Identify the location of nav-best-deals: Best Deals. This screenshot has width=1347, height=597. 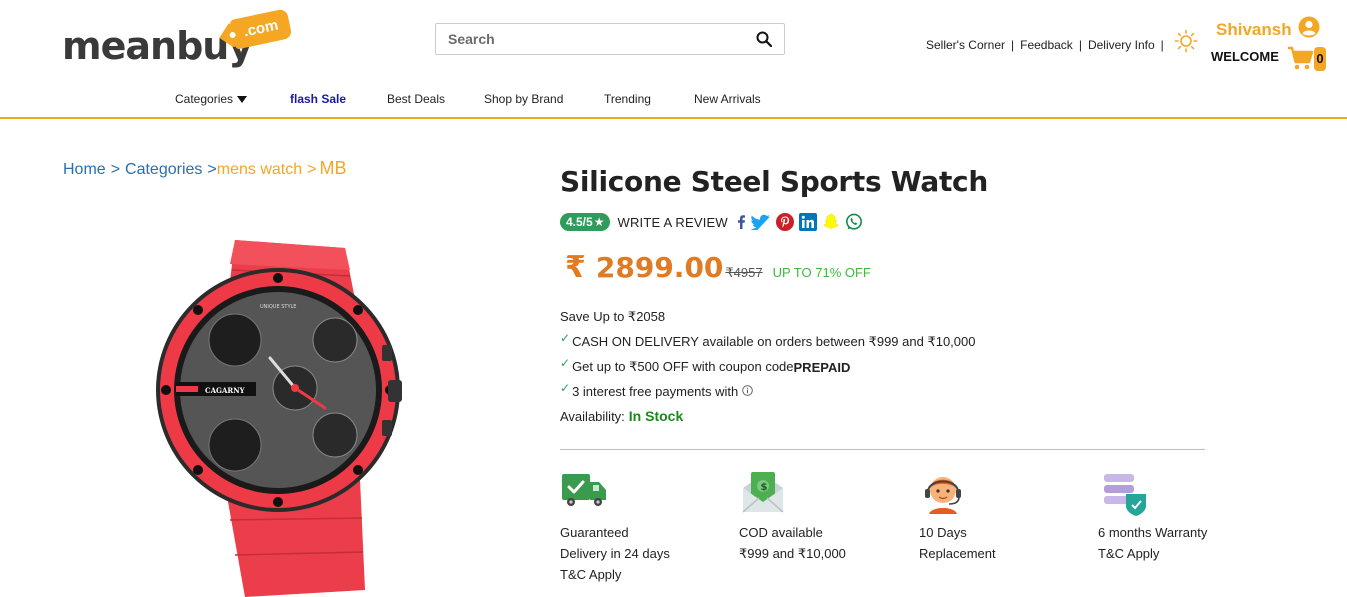
(416, 99).